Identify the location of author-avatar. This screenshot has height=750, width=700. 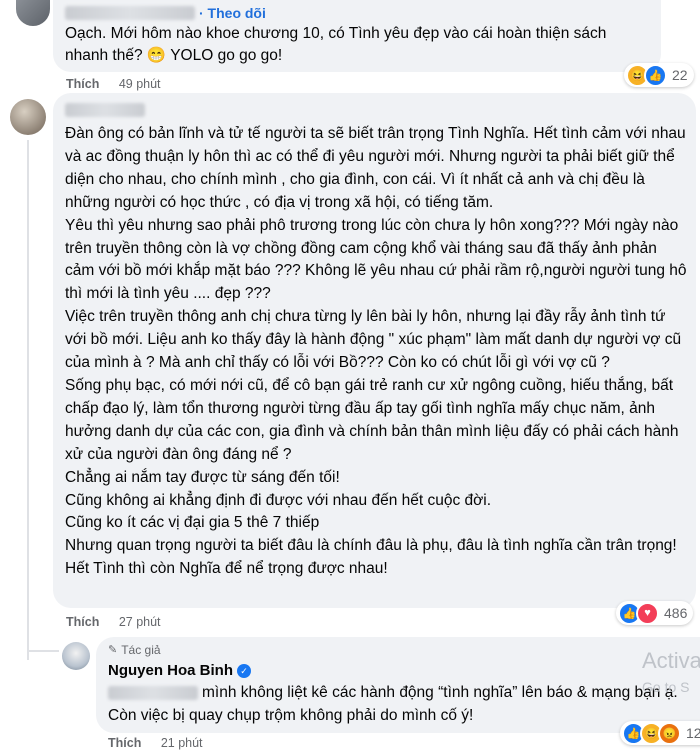
(76, 656).